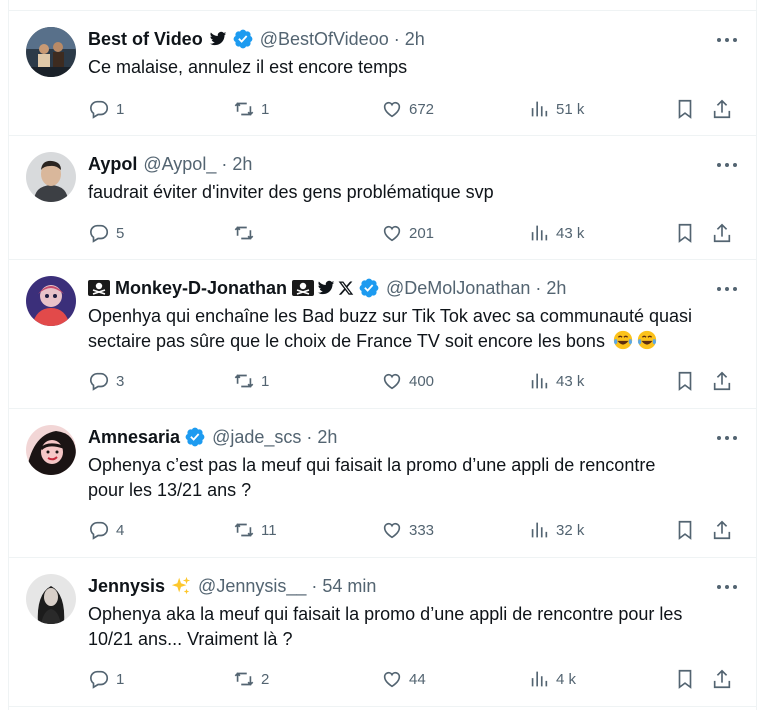 Image resolution: width=782 pixels, height=710 pixels. What do you see at coordinates (120, 233) in the screenshot?
I see `reply-count: 5` at bounding box center [120, 233].